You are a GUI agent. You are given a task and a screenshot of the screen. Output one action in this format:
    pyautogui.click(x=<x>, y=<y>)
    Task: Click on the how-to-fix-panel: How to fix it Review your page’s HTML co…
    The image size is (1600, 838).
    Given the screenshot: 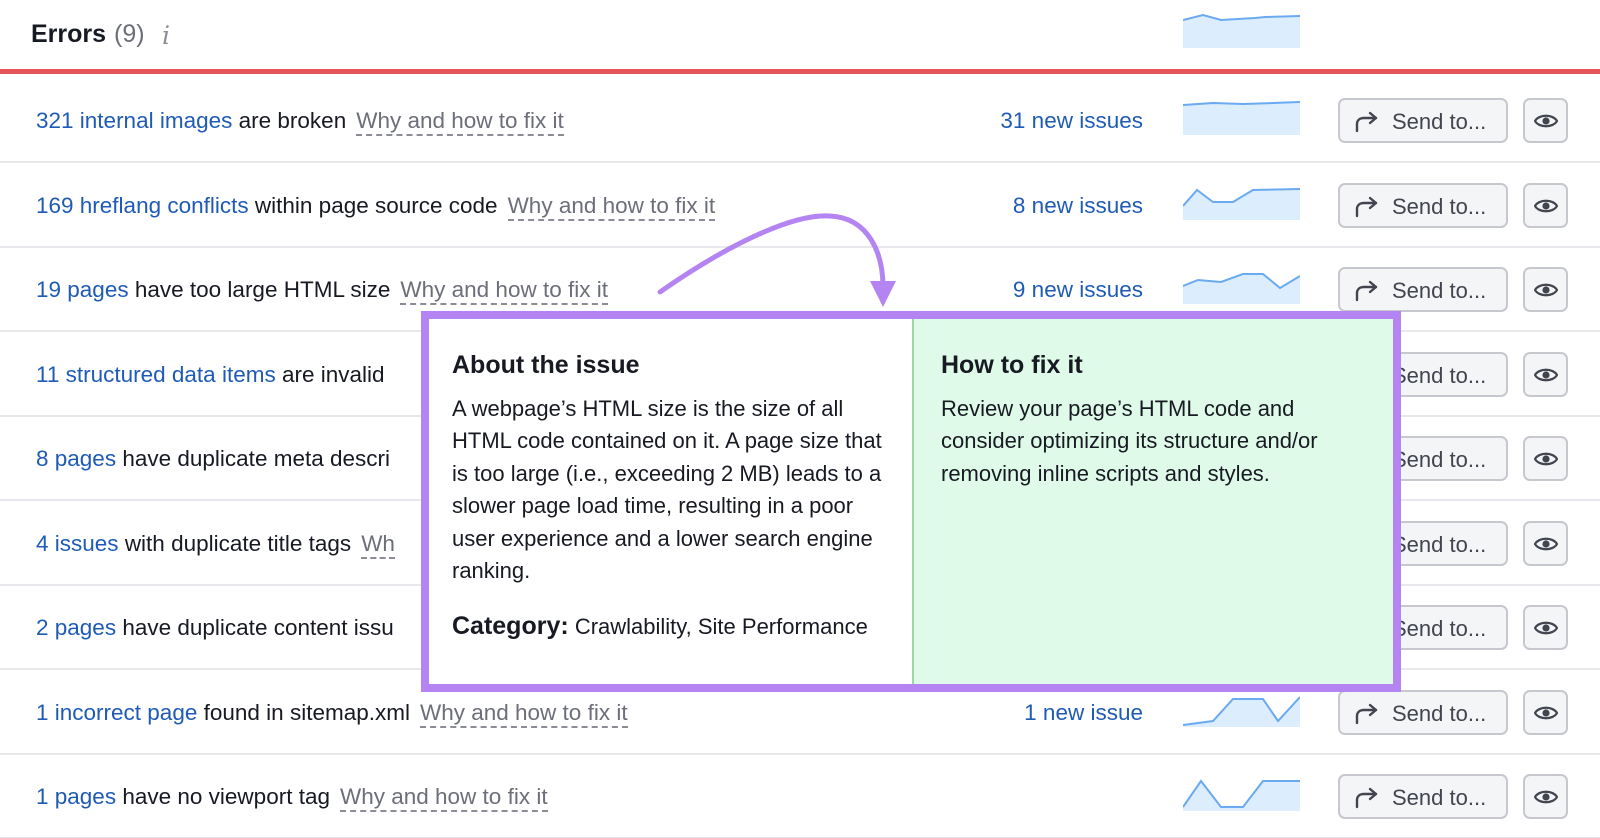 What is the action you would take?
    pyautogui.click(x=1153, y=501)
    